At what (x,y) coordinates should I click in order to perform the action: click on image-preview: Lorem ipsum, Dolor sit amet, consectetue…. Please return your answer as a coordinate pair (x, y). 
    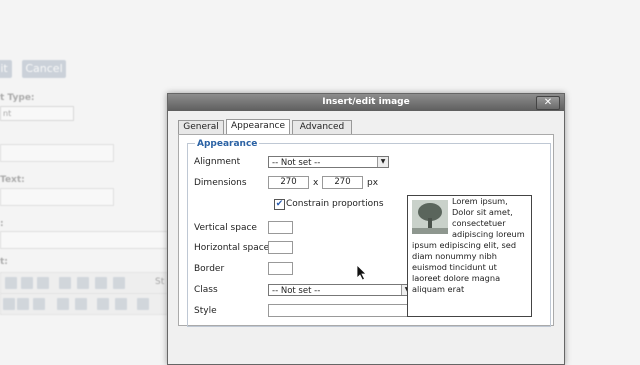
    Looking at the image, I should click on (469, 256).